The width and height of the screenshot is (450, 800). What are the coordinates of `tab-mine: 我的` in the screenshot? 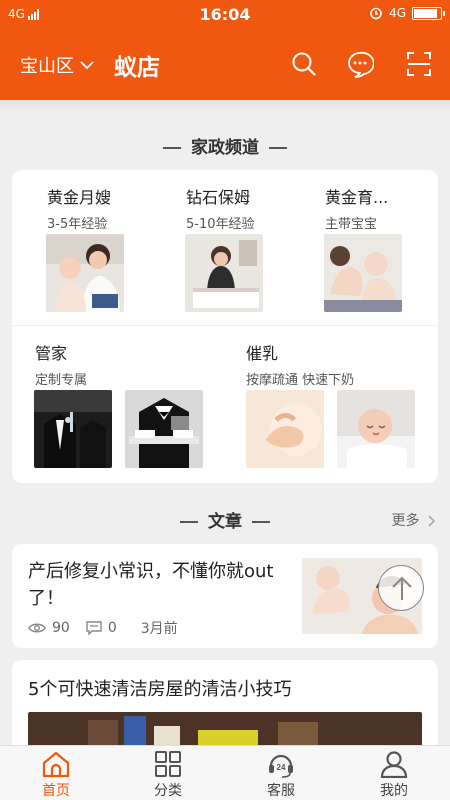 It's located at (394, 775).